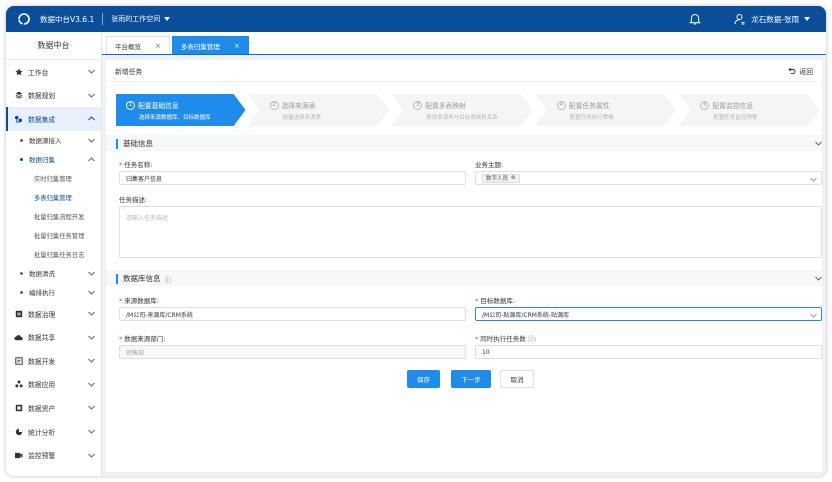  Describe the element at coordinates (806, 71) in the screenshot. I see `back-label: 返回` at that location.